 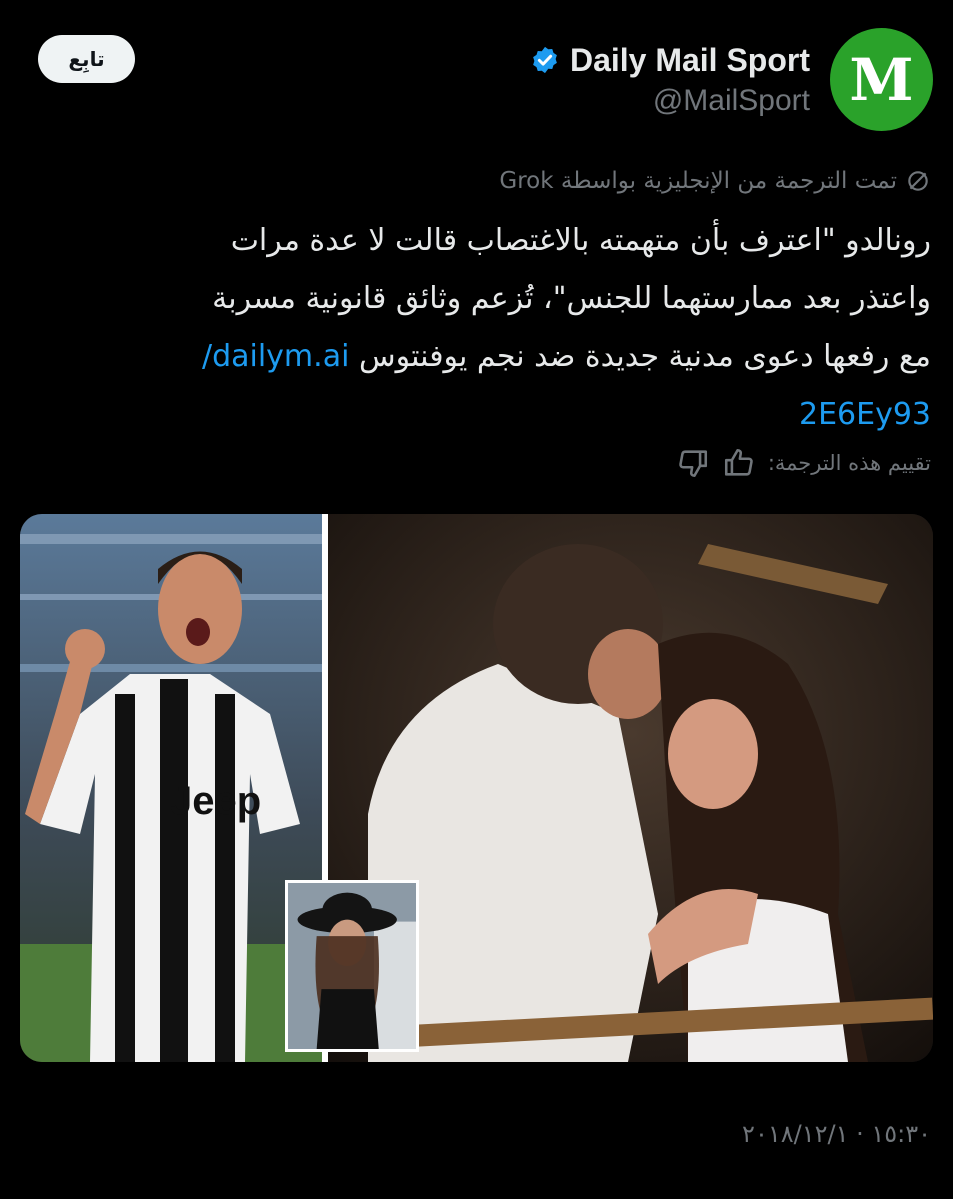 I want to click on thumbs-down-icon, so click(x=693, y=463).